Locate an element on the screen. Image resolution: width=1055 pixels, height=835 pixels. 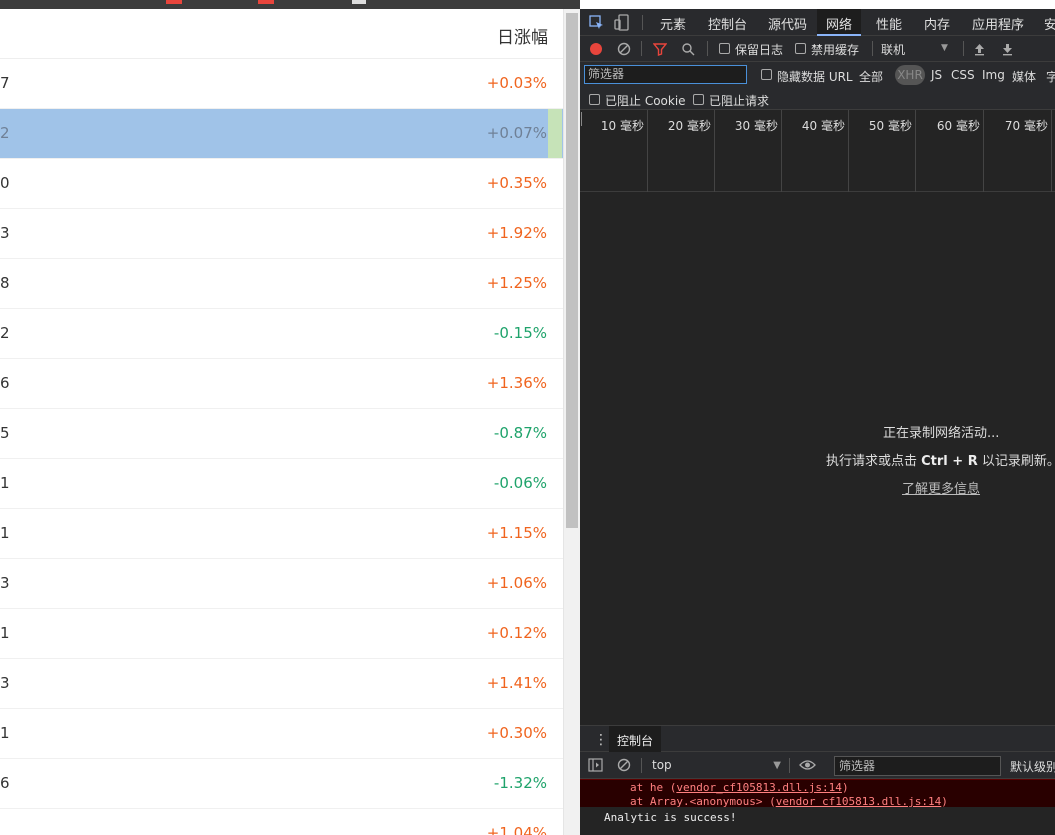
browser-top-strip is located at coordinates (290, 4).